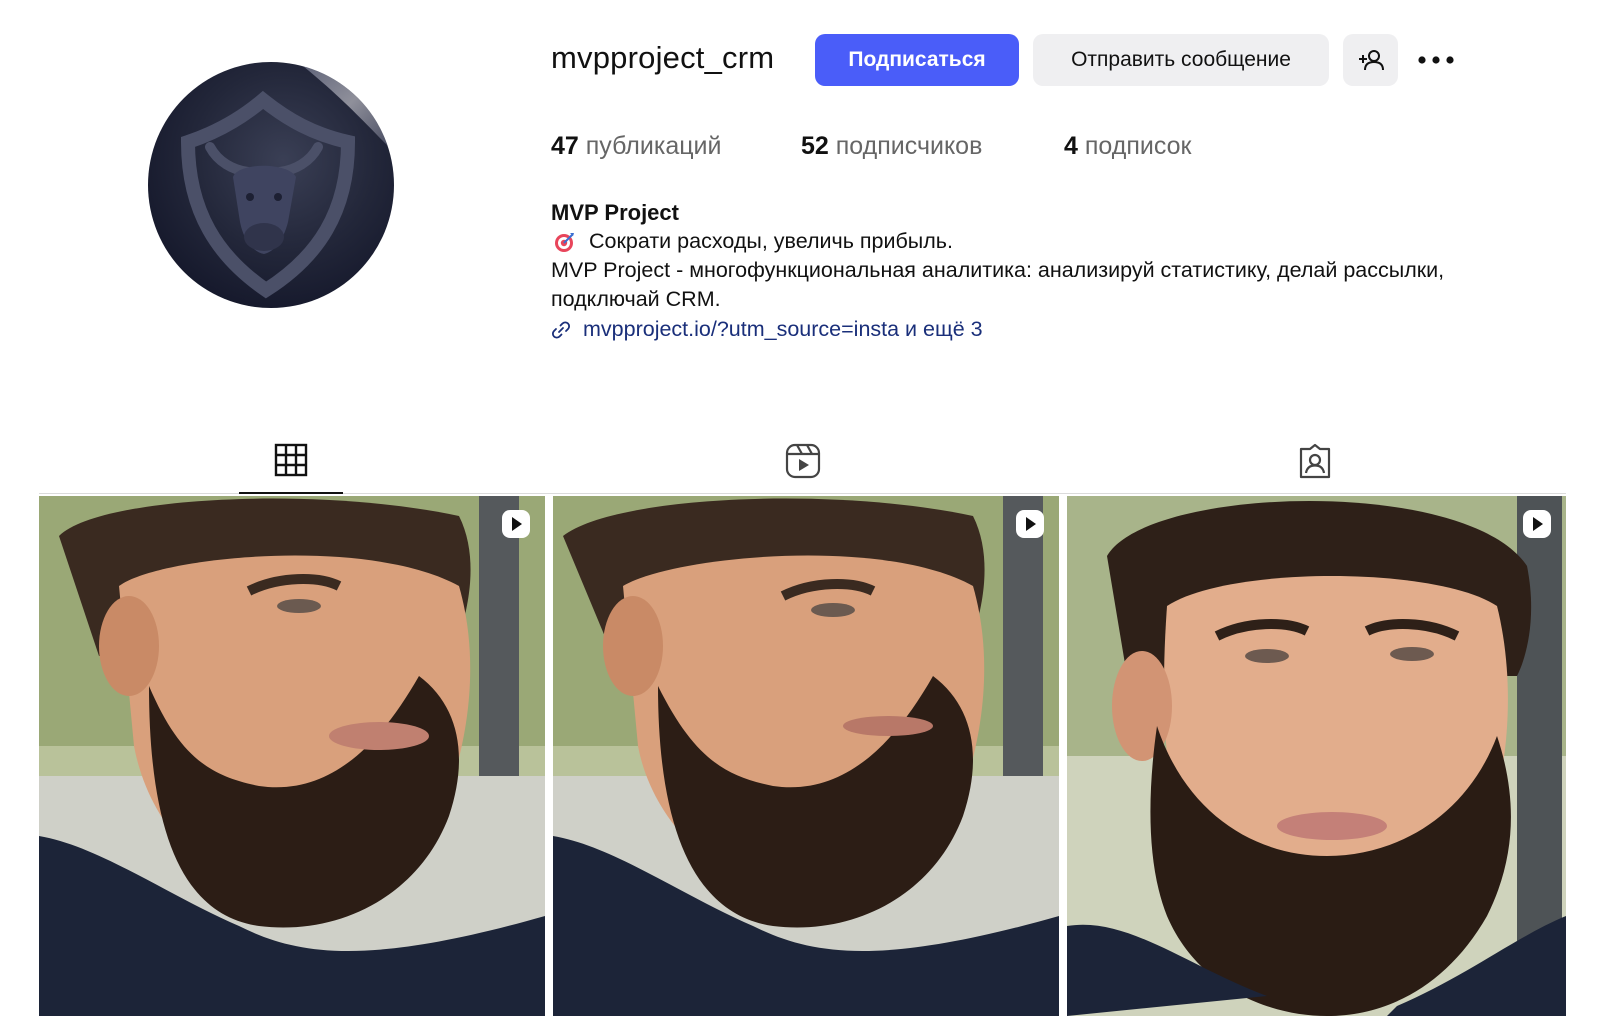 The image size is (1600, 1016). I want to click on following-count: 4, so click(1071, 146).